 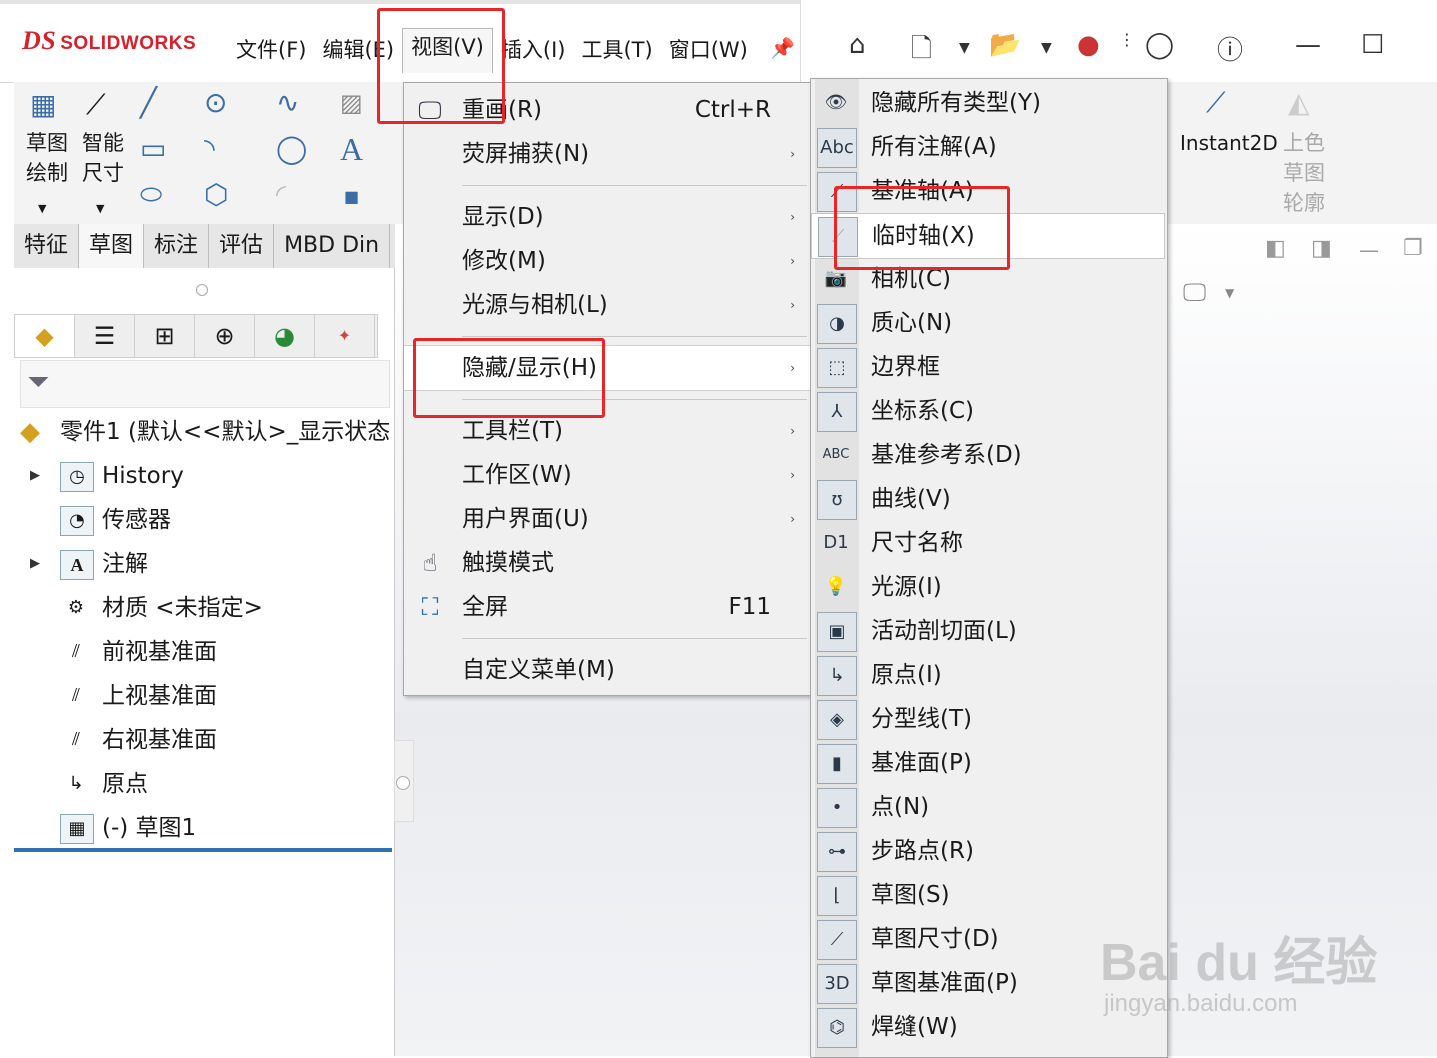 What do you see at coordinates (607, 519) in the screenshot?
I see `menu-item-user-interface: 用户界面(U) ›` at bounding box center [607, 519].